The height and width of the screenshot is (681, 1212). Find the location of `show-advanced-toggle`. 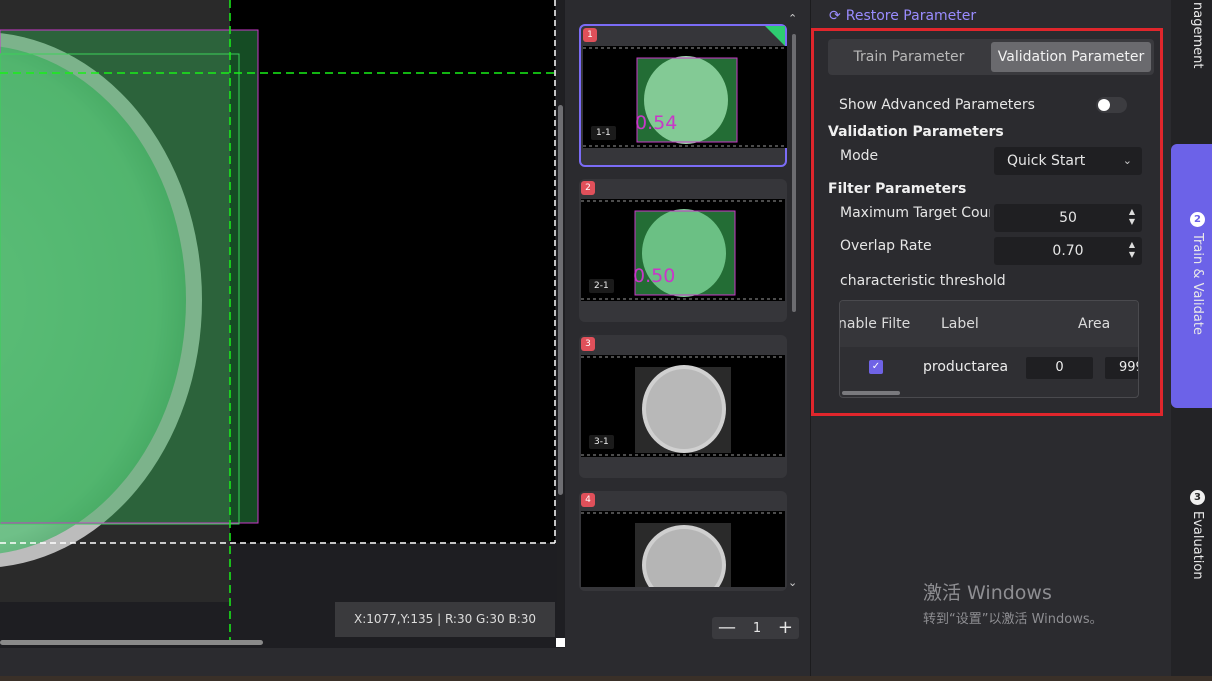

show-advanced-toggle is located at coordinates (1111, 105).